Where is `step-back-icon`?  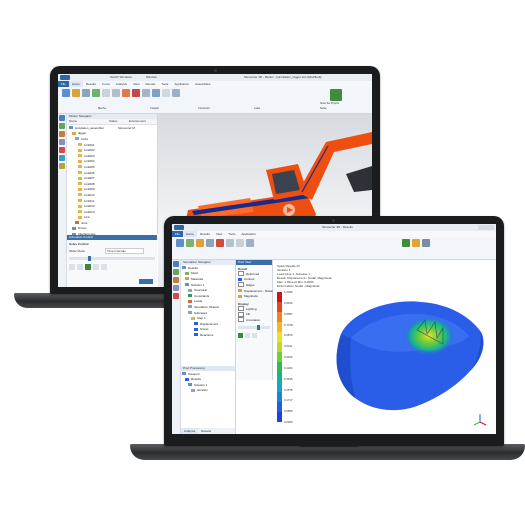
step-back-icon is located at coordinates (80, 267).